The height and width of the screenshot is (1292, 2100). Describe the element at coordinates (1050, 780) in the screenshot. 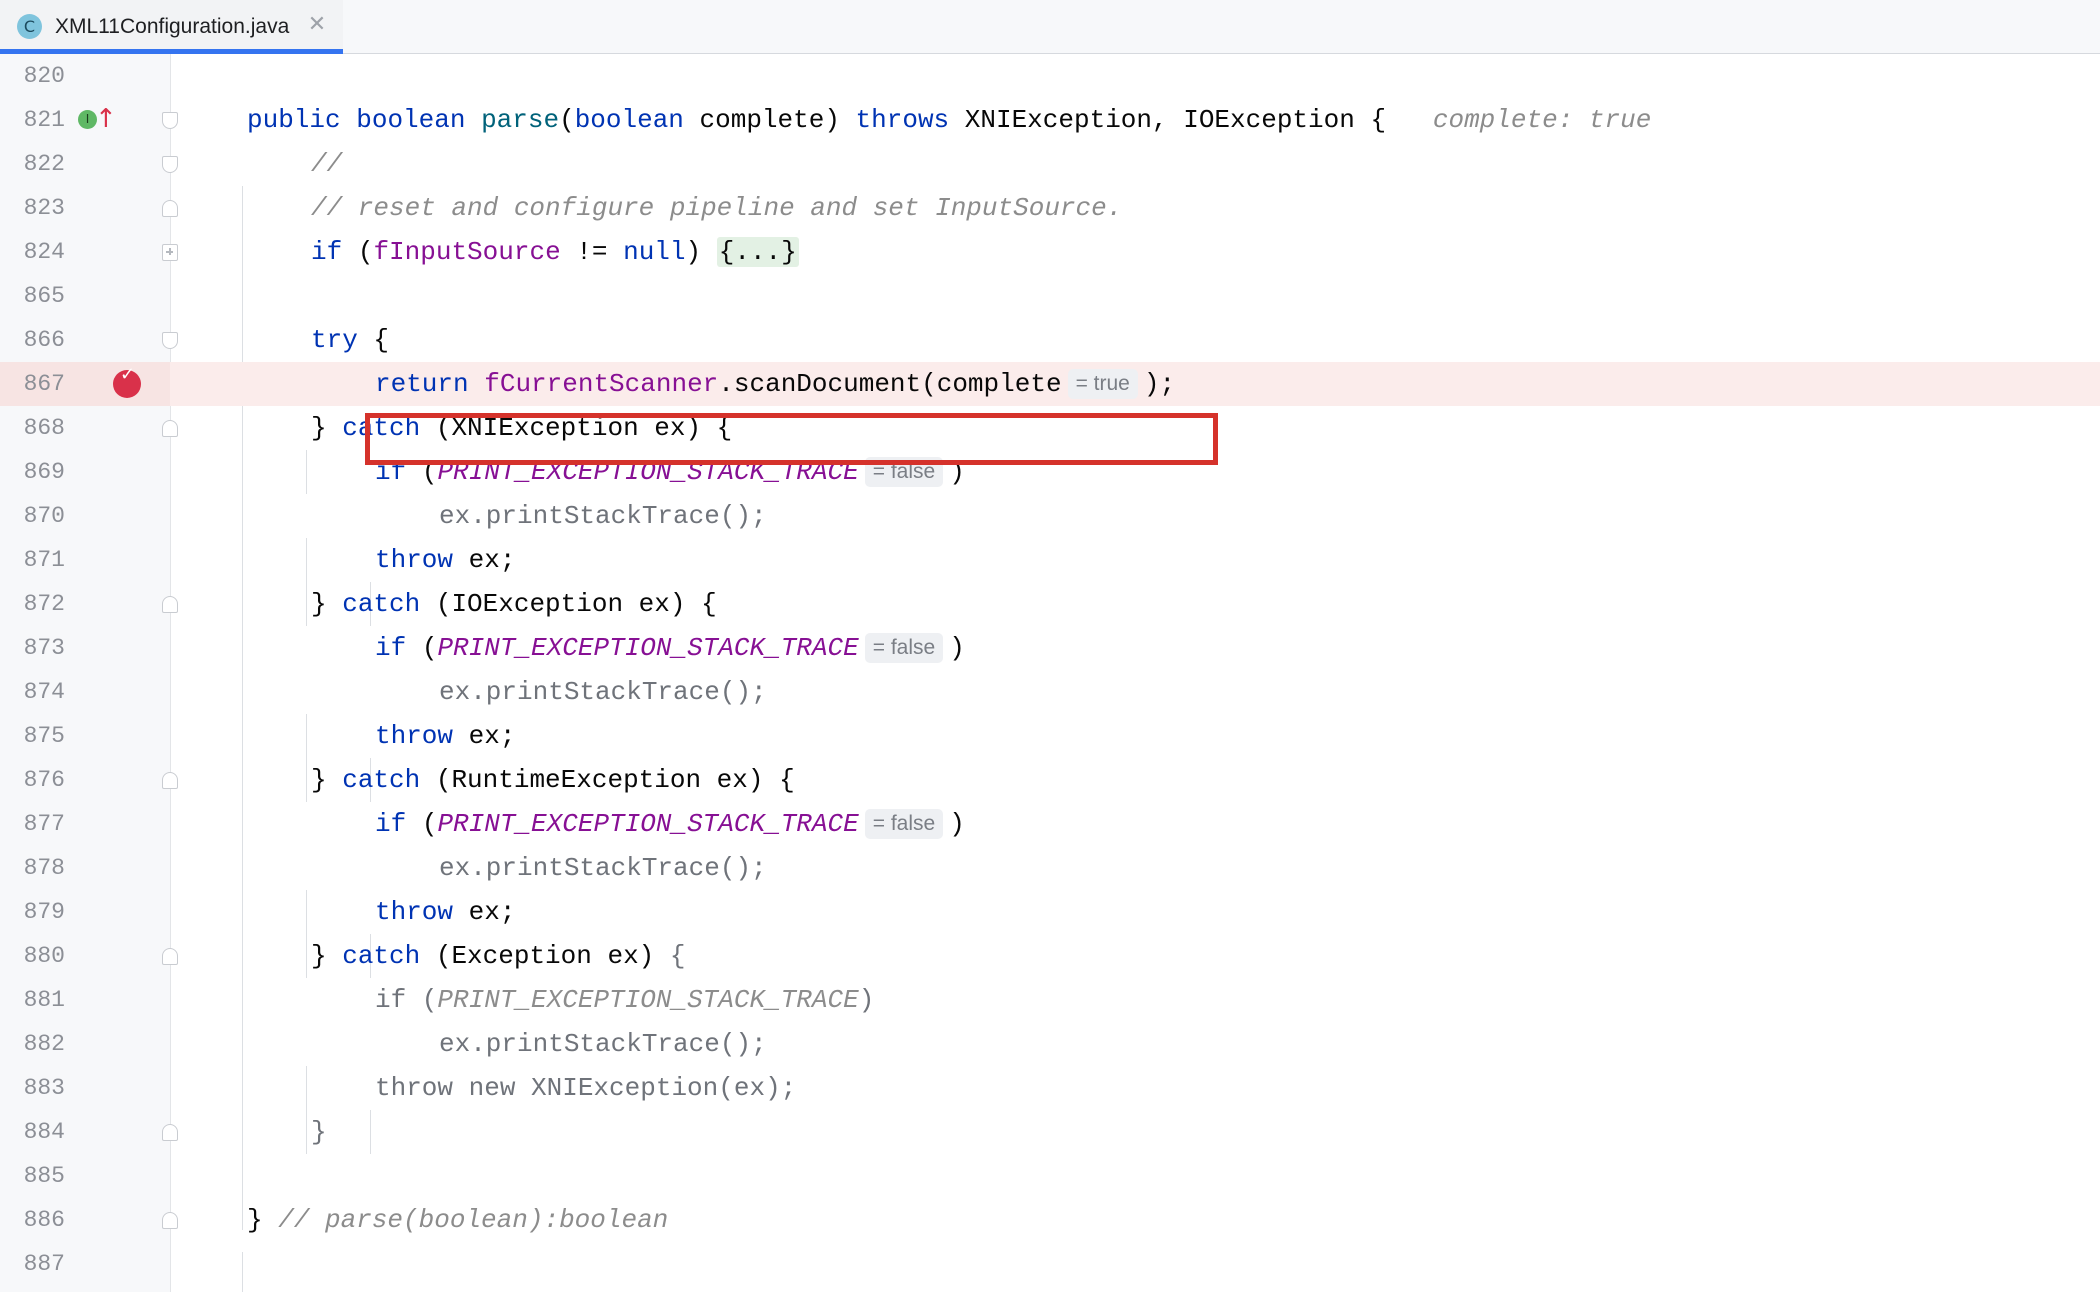

I see `code-line: 876 } catch (RuntimeException ex) {` at that location.